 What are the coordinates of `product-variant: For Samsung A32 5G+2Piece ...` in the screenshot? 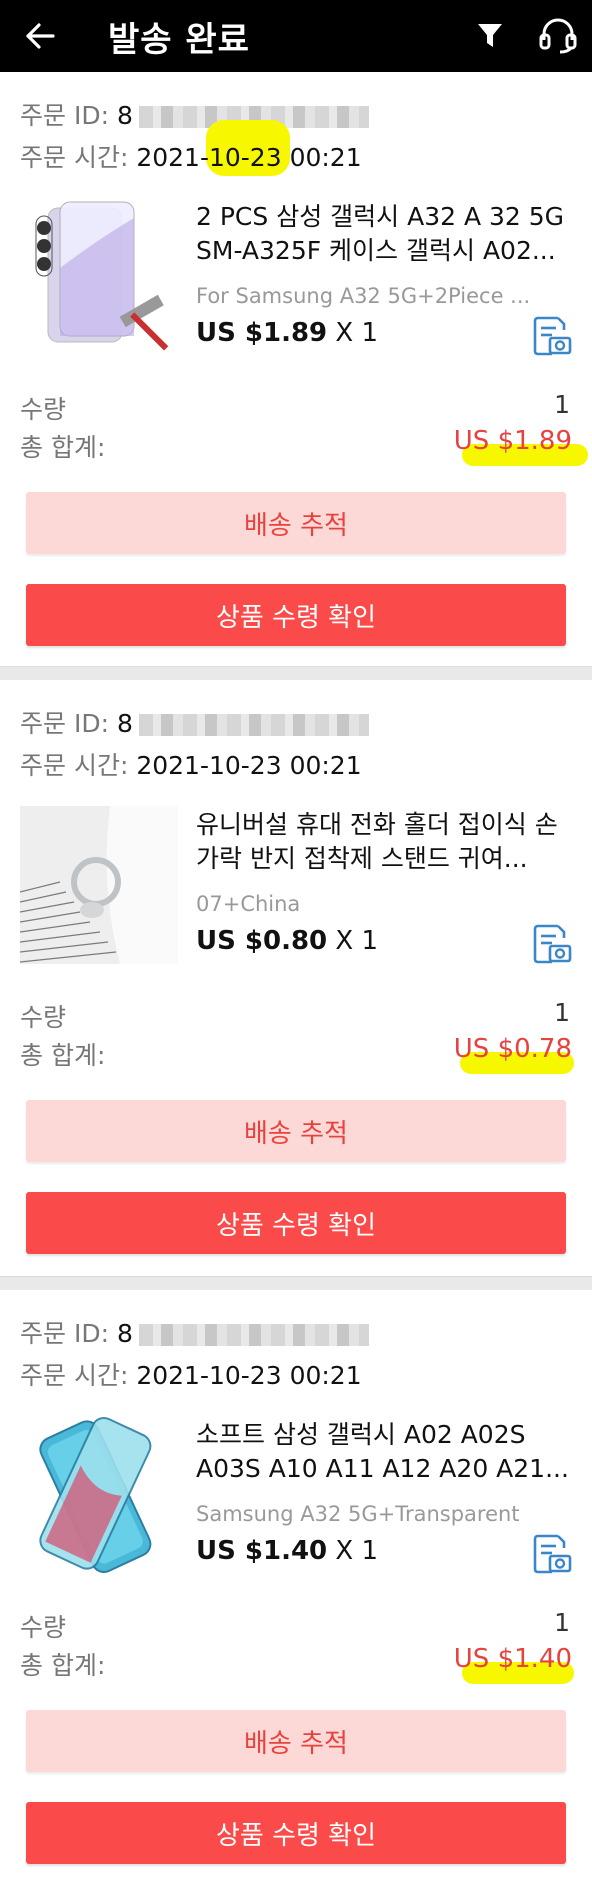 It's located at (363, 296).